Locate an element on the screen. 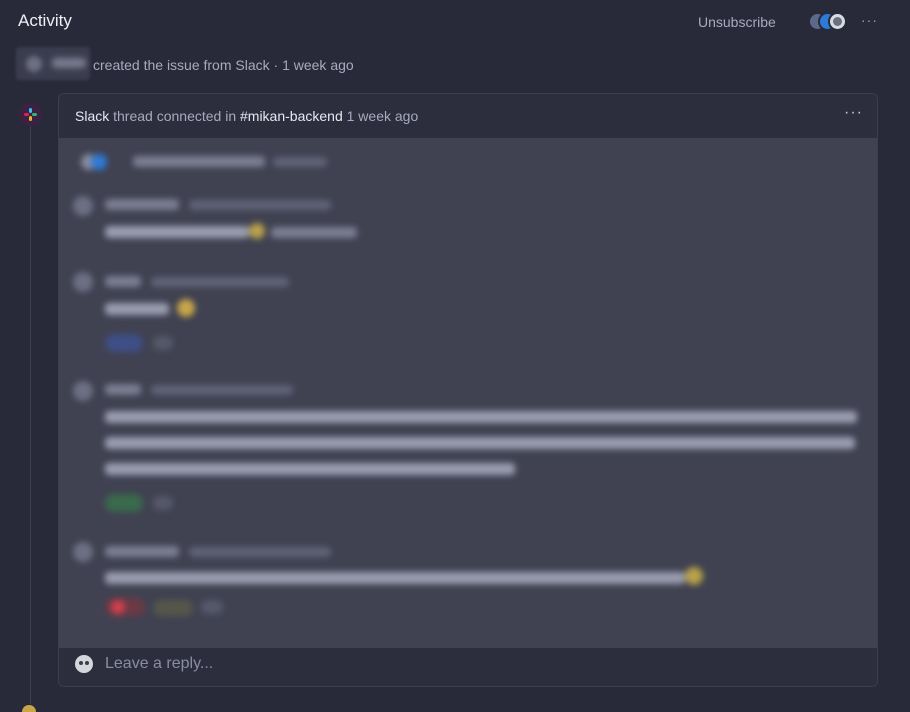  unsubscribe-button: Unsubscribe is located at coordinates (737, 22).